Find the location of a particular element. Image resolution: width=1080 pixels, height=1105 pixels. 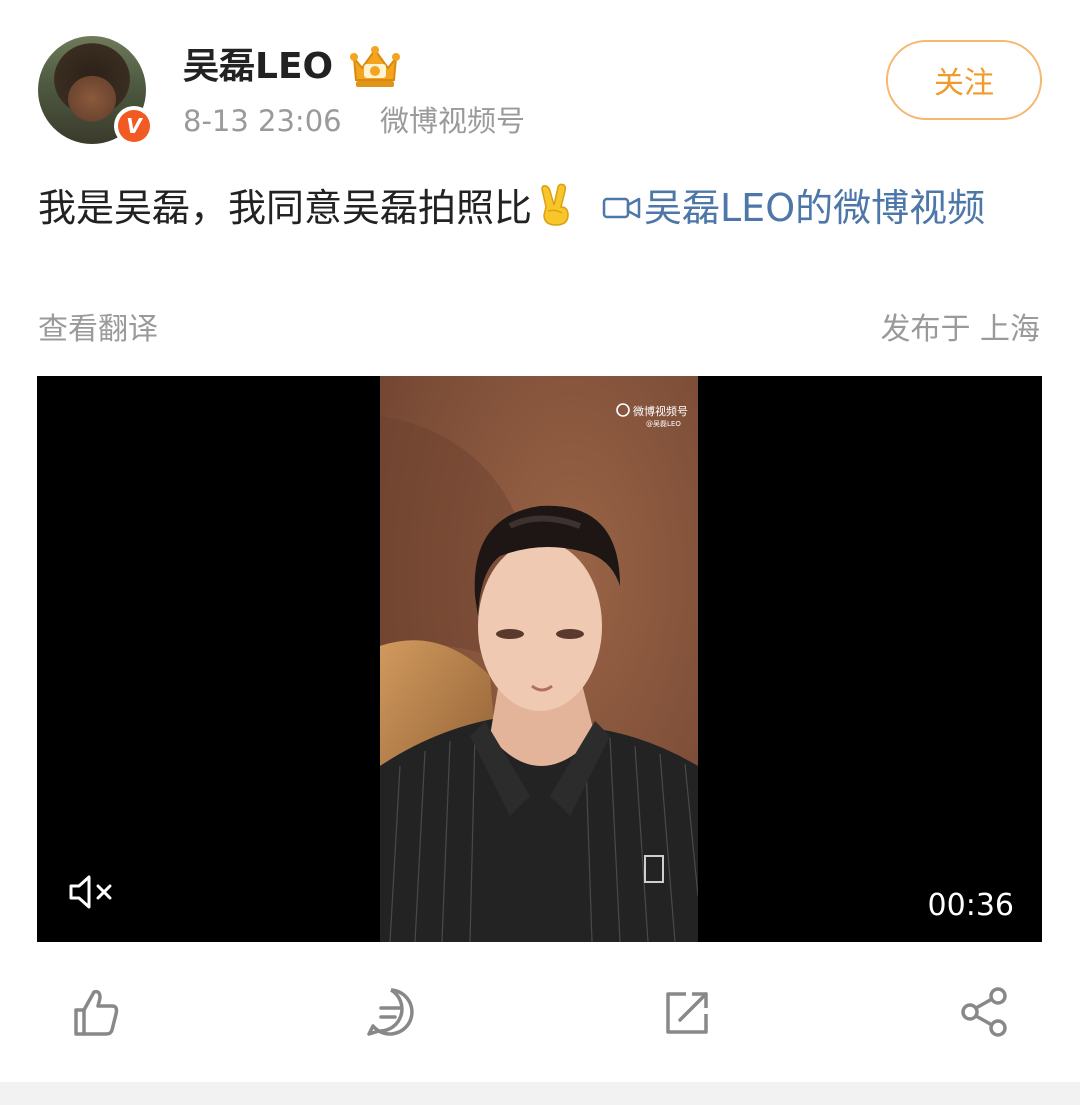

crown-badge-icon is located at coordinates (375, 66).